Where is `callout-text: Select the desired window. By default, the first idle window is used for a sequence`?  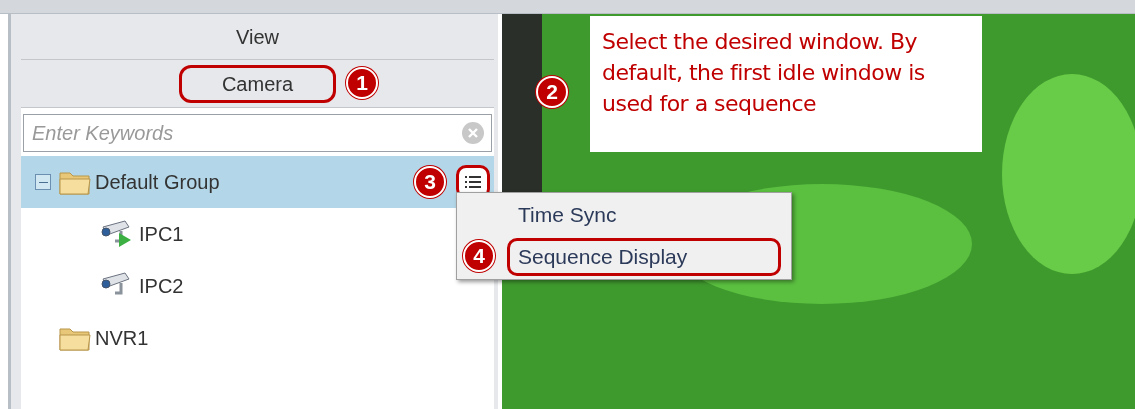 callout-text: Select the desired window. By default, the first idle window is used for a sequence is located at coordinates (764, 73).